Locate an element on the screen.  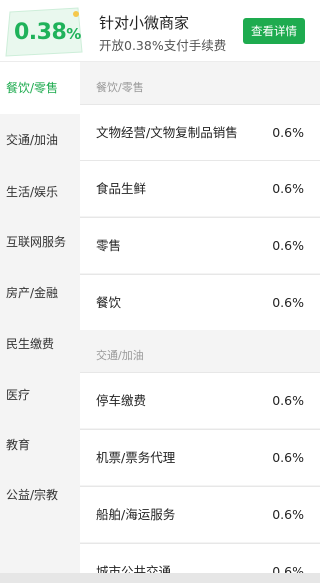
section-title: 餐饮/零售 is located at coordinates (120, 87).